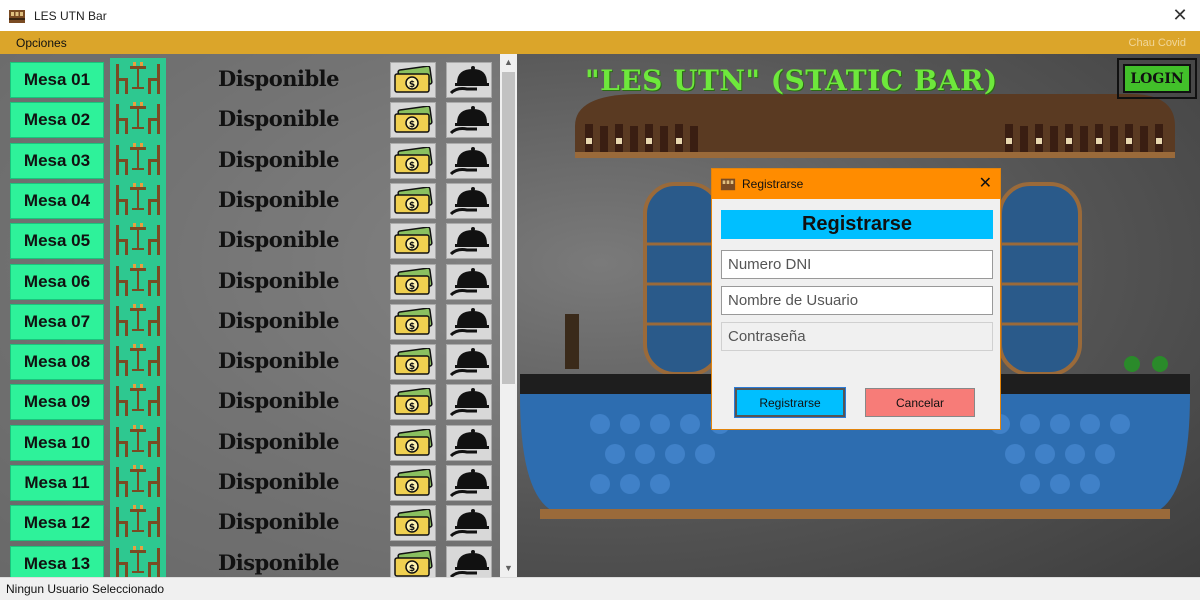 Image resolution: width=1200 pixels, height=600 pixels. What do you see at coordinates (57, 561) in the screenshot?
I see `mesa-button: Mesa 13` at bounding box center [57, 561].